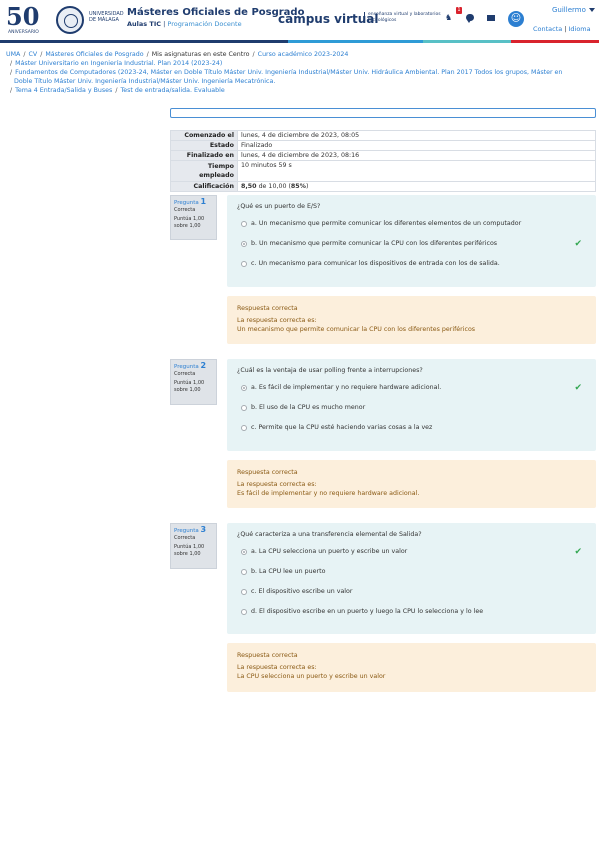  Describe the element at coordinates (70, 20) in the screenshot. I see `university-seal-icon` at that location.